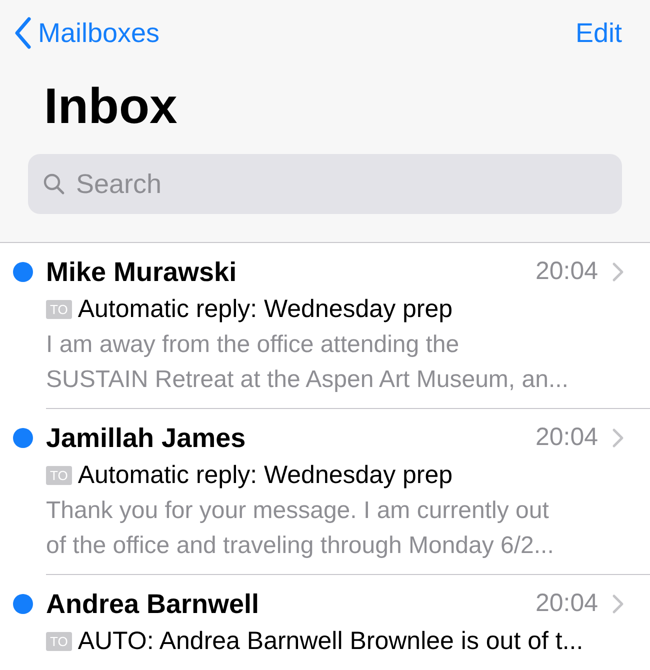 This screenshot has width=650, height=670. What do you see at coordinates (146, 438) in the screenshot?
I see `sender-name: Jamillah James` at bounding box center [146, 438].